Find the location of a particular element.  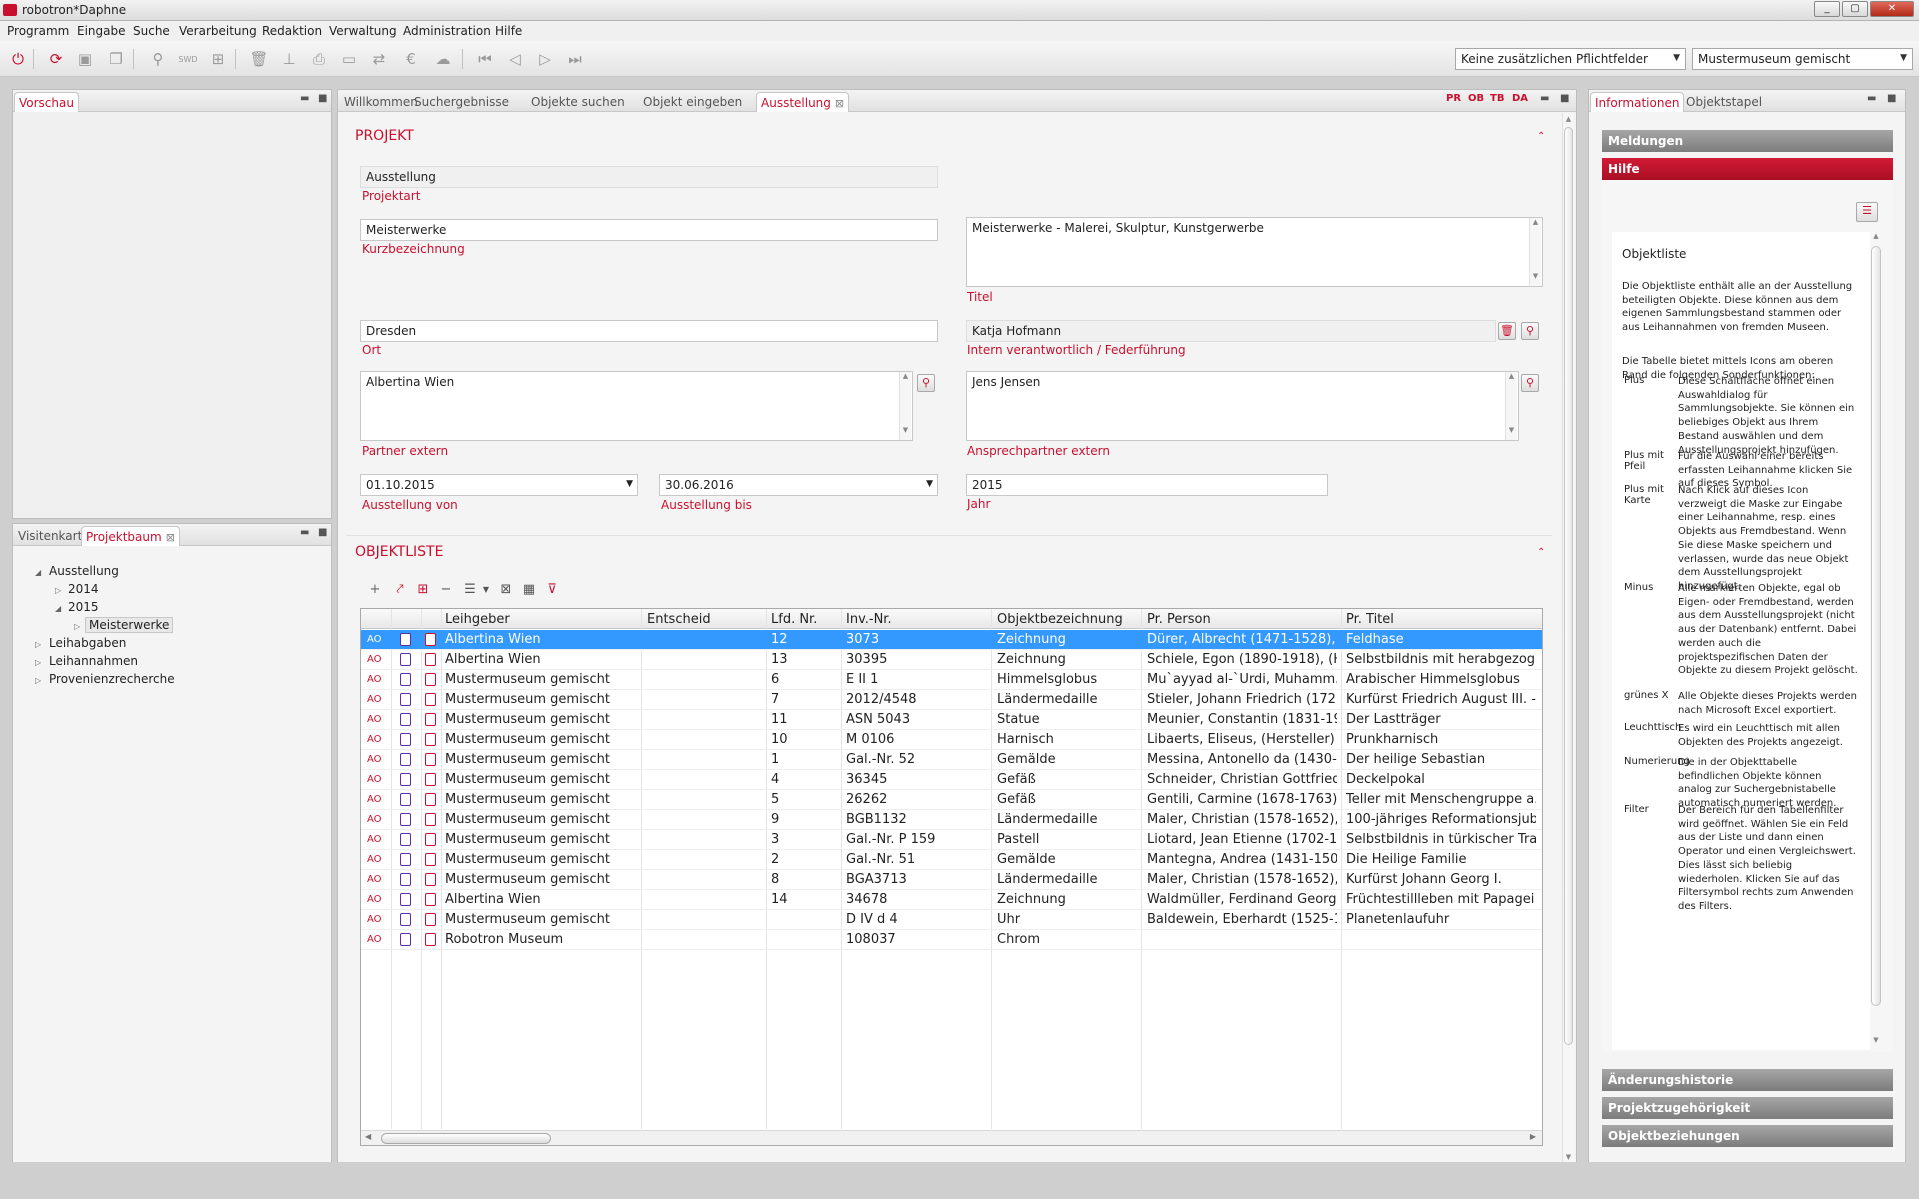

copy-icon: ❐ is located at coordinates (116, 59).